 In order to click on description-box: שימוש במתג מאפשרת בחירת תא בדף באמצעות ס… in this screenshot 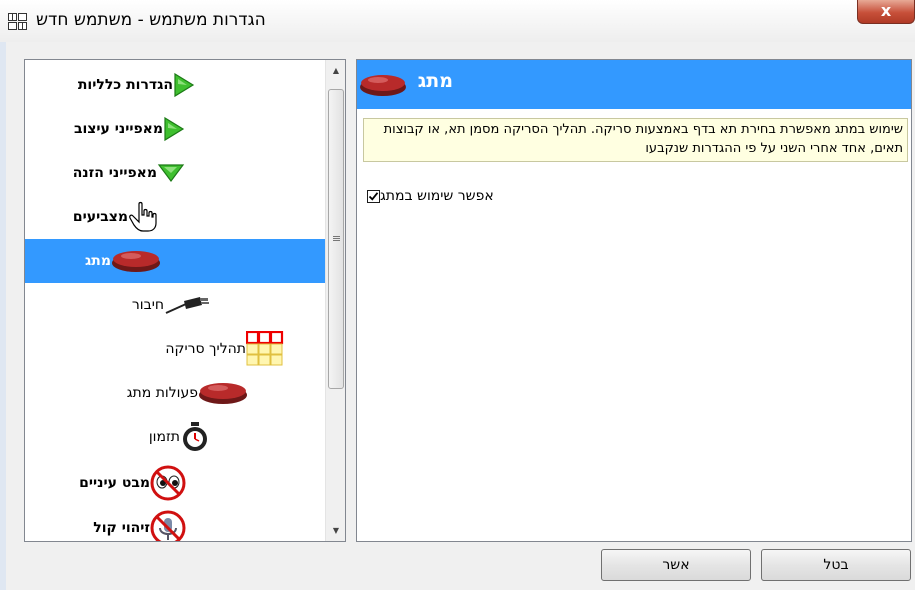, I will do `click(635, 140)`.